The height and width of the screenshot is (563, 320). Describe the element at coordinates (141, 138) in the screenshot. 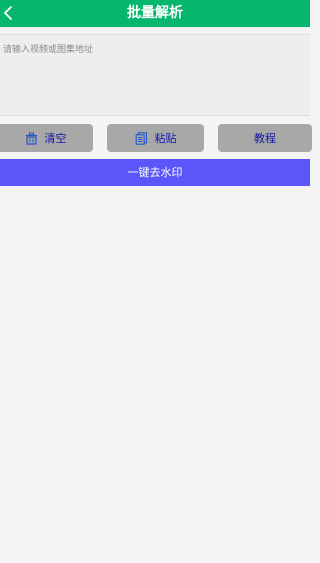

I see `clipboard-icon` at that location.